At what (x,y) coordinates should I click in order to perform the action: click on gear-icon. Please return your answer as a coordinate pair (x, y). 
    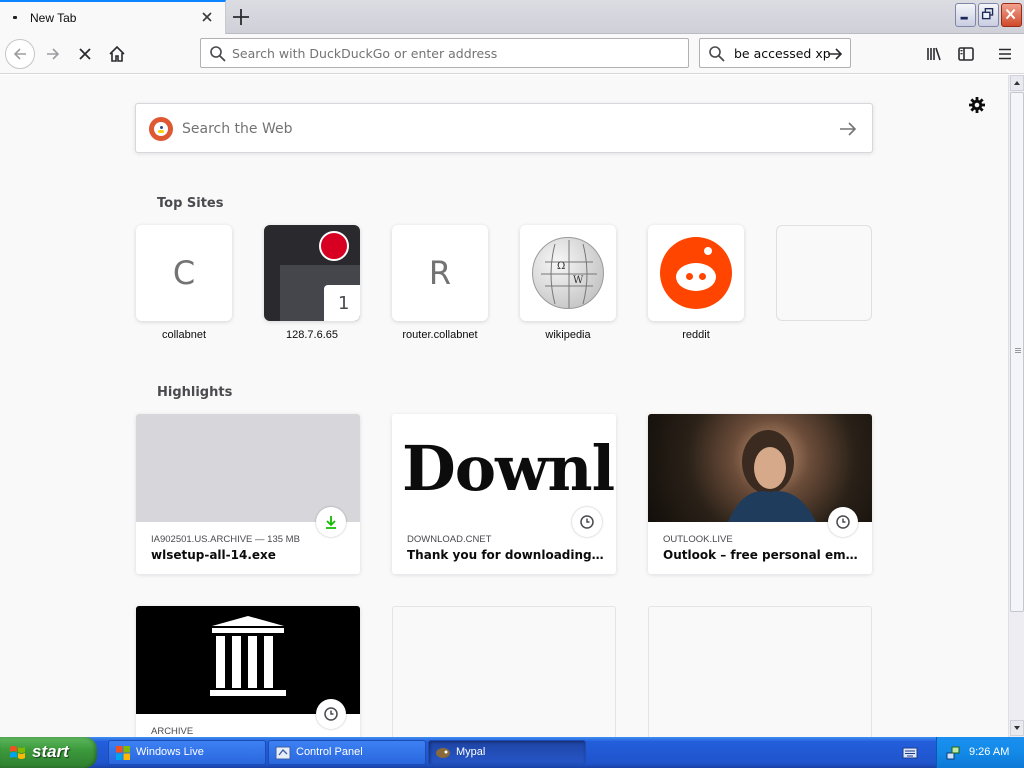
    Looking at the image, I should click on (977, 105).